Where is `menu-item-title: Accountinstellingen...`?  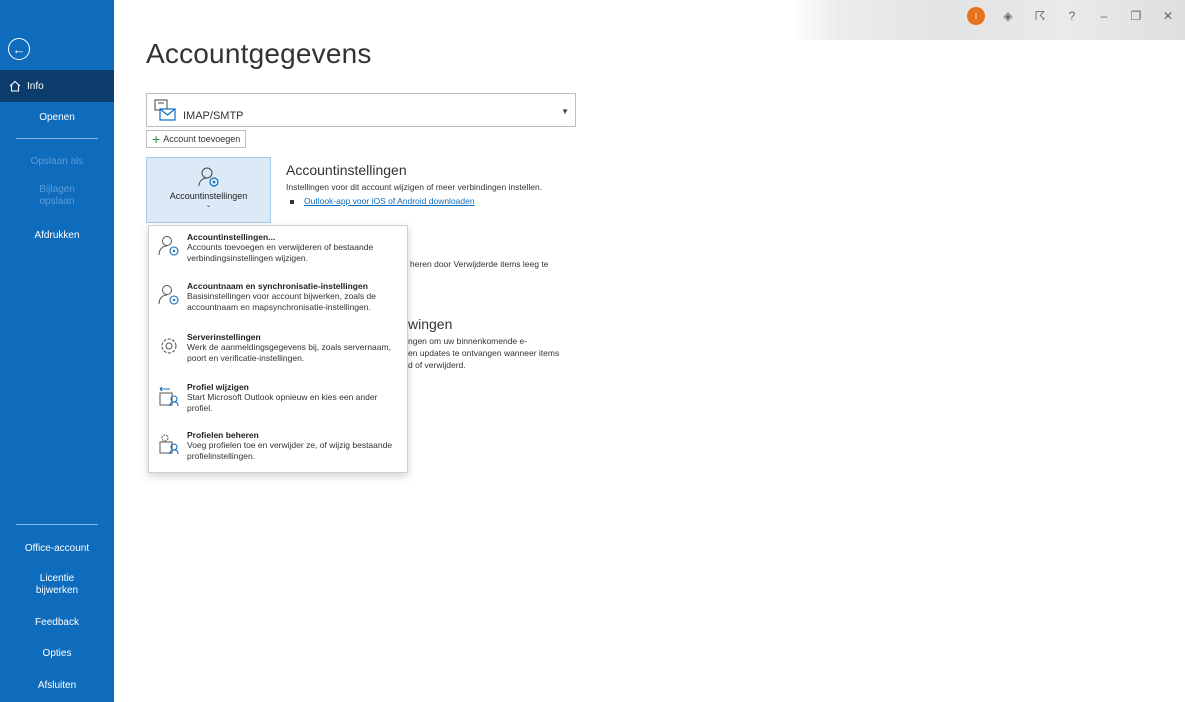
menu-item-title: Accountinstellingen... is located at coordinates (231, 237).